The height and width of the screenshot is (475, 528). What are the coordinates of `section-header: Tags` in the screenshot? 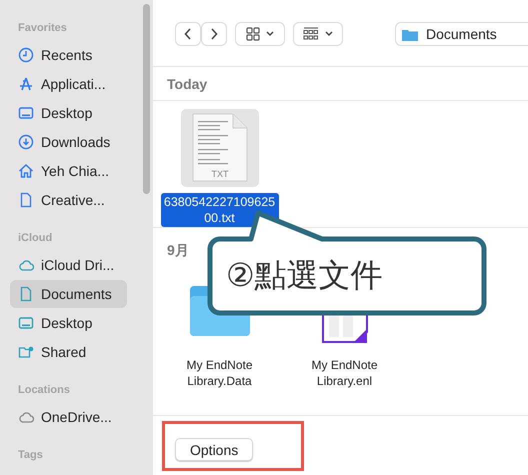 It's located at (30, 455).